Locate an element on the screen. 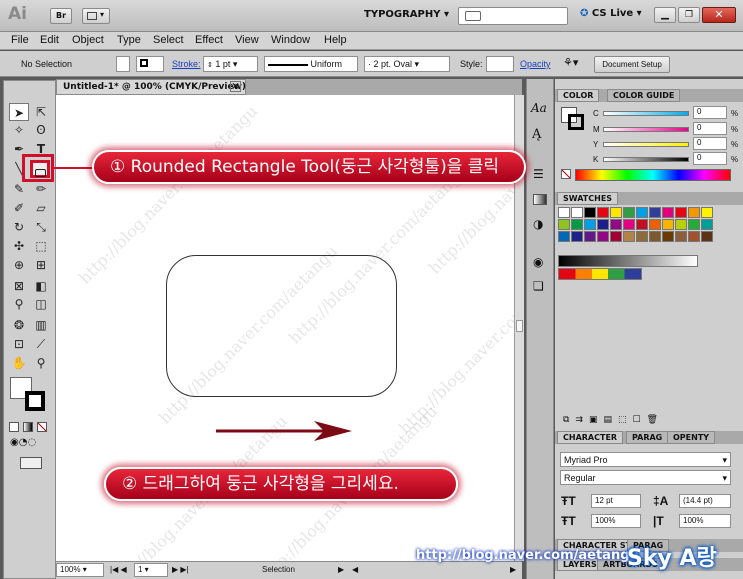 The width and height of the screenshot is (743, 579). brush-definition: · 2 pt. Oval ▾ is located at coordinates (407, 64).